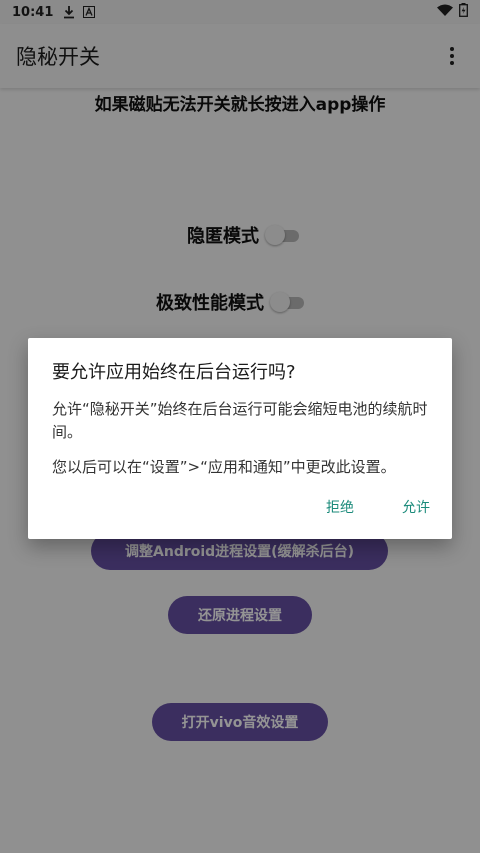  What do you see at coordinates (340, 507) in the screenshot?
I see `deny-button: 拒绝` at bounding box center [340, 507].